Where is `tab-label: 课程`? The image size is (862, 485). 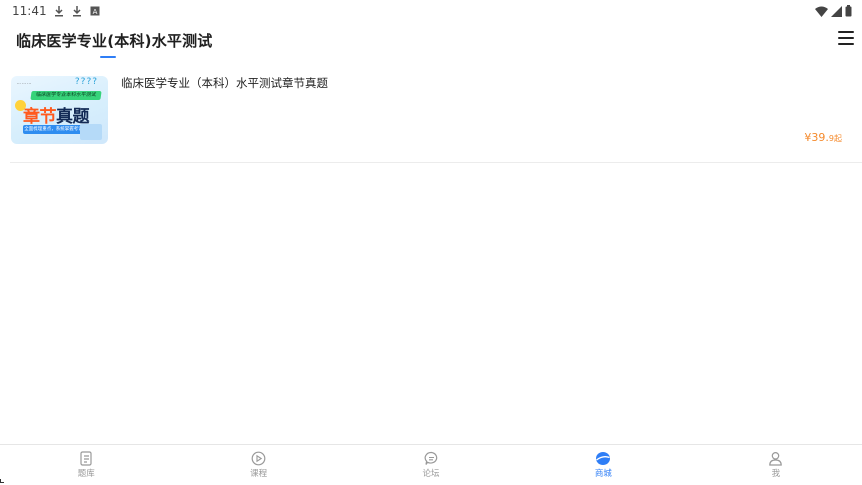
tab-label: 课程 is located at coordinates (259, 474).